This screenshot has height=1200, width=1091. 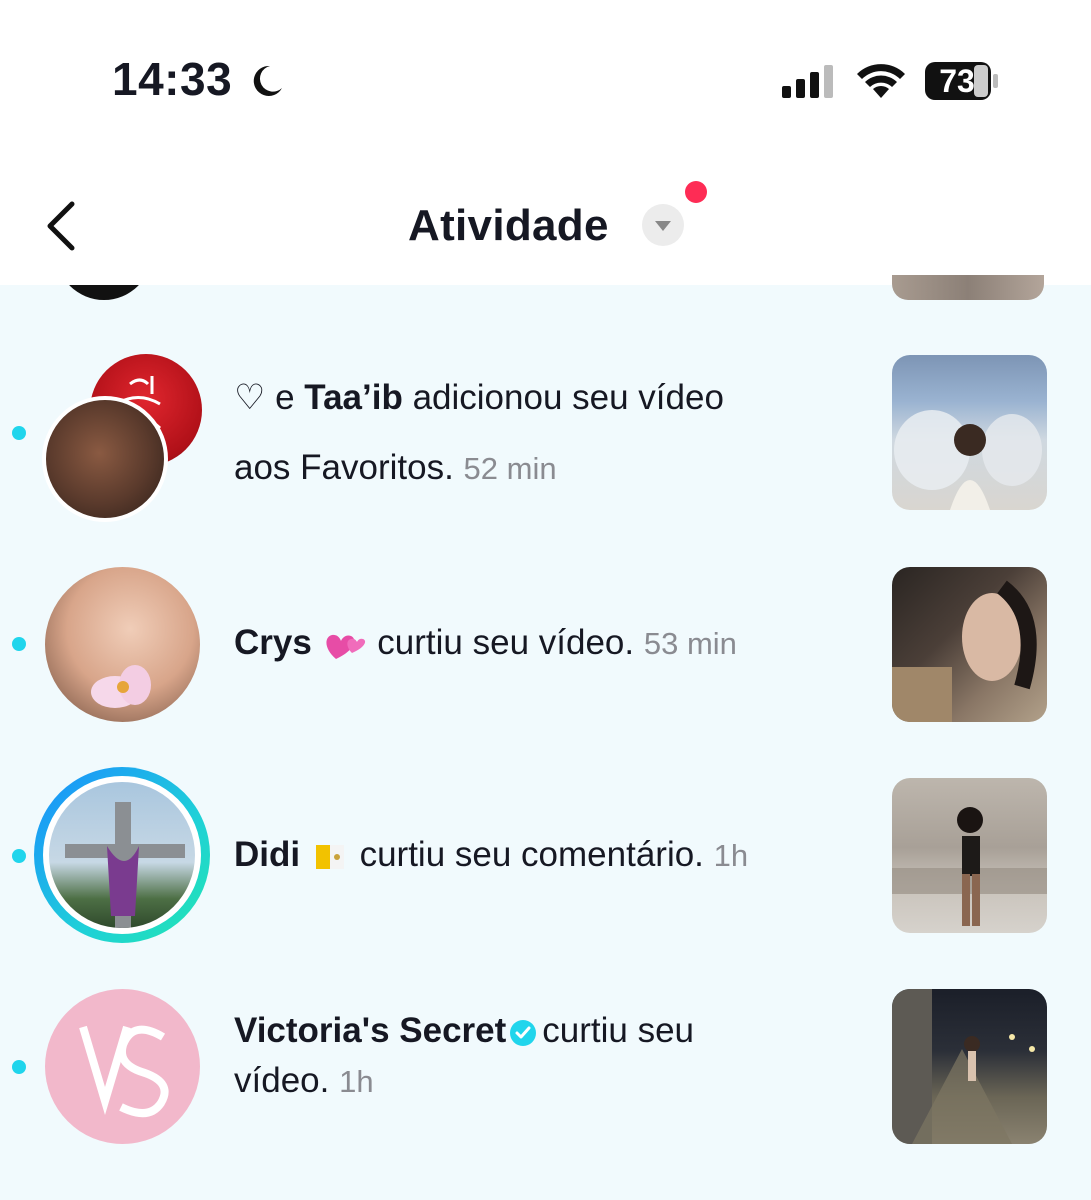 What do you see at coordinates (506, 642) in the screenshot?
I see `action-text: curtiu seu vídeo.` at bounding box center [506, 642].